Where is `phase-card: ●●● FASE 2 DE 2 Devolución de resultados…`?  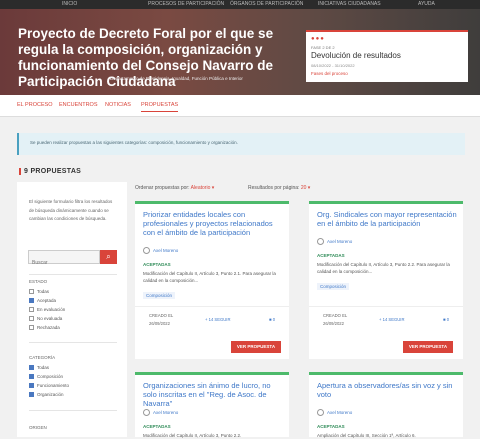
phase-card: ●●● FASE 2 DE 2 Devolución de resultados… is located at coordinates (387, 56).